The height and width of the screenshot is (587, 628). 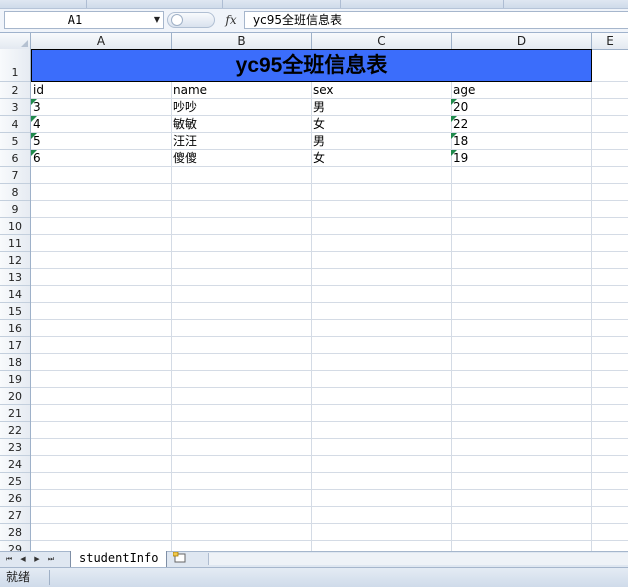 What do you see at coordinates (15, 413) in the screenshot?
I see `row-header: 21` at bounding box center [15, 413].